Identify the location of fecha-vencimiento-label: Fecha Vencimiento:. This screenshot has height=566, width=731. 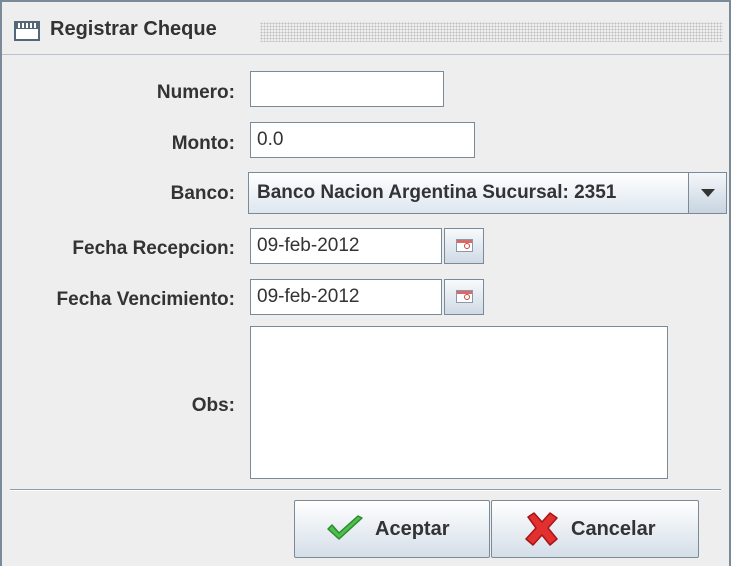
(145, 299).